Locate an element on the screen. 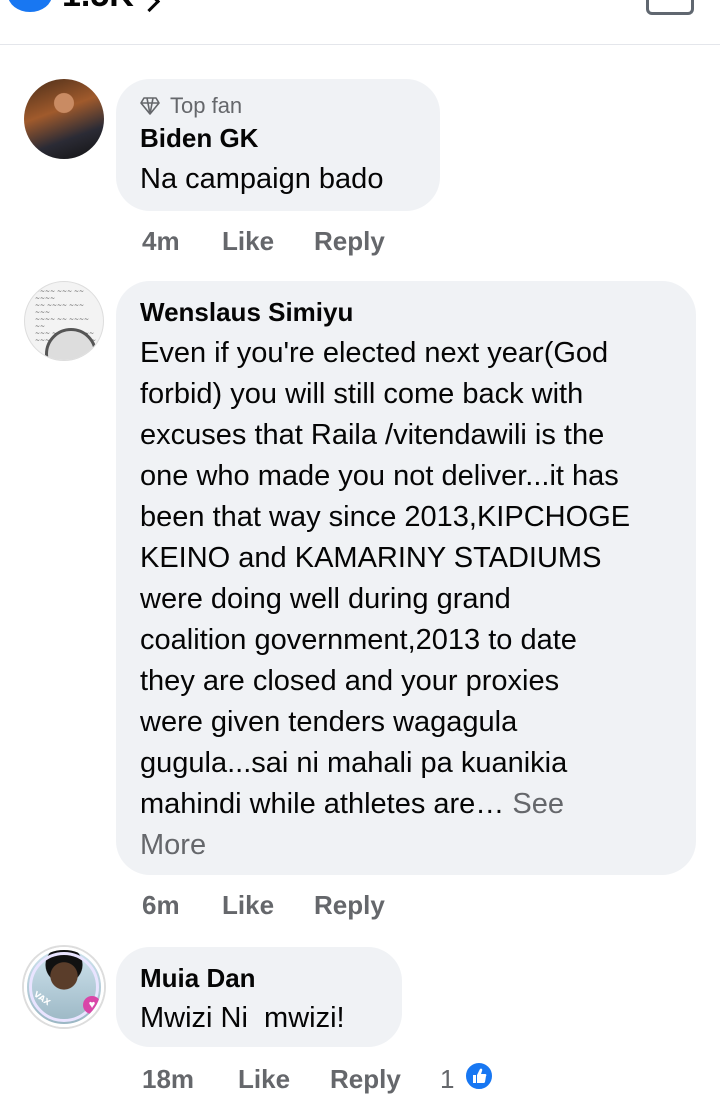 The width and height of the screenshot is (720, 1095). comment-text: Na campaign bado is located at coordinates (262, 179).